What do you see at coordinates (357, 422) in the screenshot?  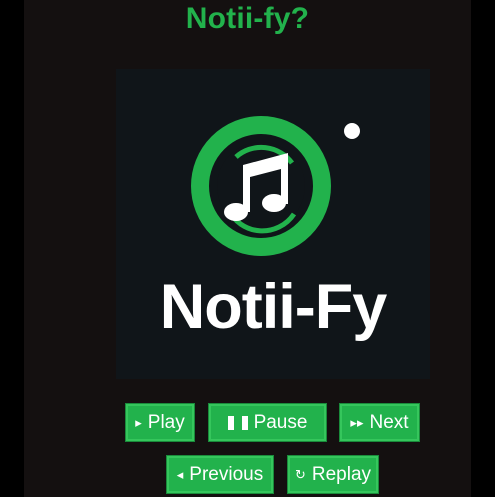 I see `next-icon: ▸▸` at bounding box center [357, 422].